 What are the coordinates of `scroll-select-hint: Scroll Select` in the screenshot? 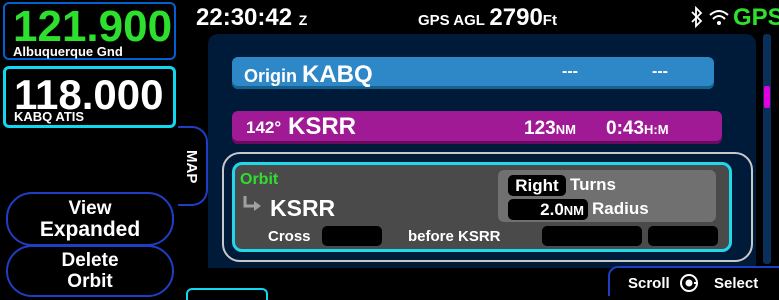 It's located at (693, 281).